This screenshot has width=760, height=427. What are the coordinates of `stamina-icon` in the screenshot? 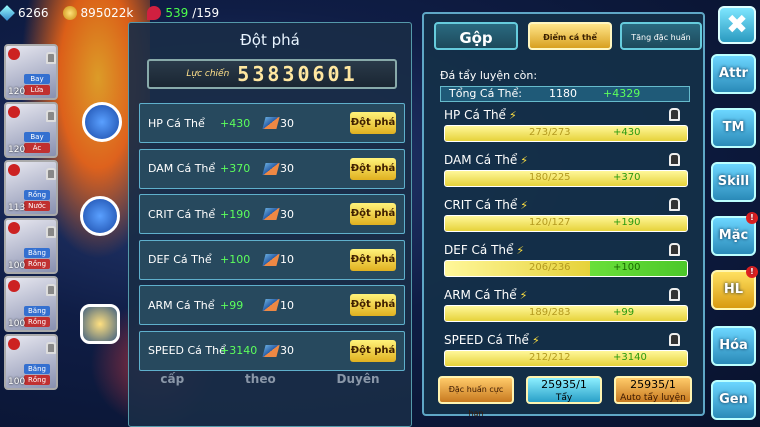 It's located at (154, 13).